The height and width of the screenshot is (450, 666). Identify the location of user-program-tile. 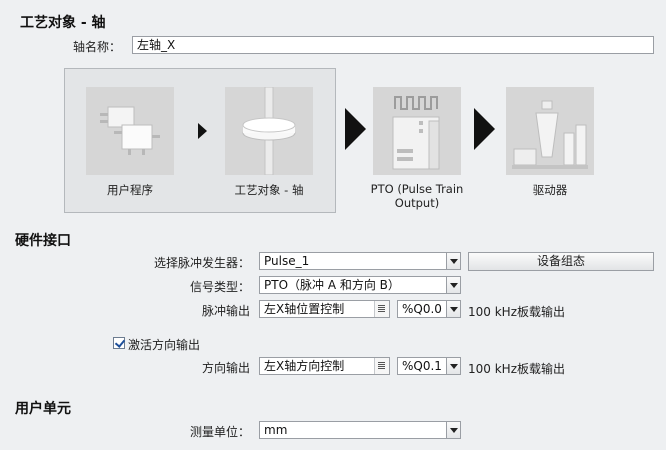
(130, 131).